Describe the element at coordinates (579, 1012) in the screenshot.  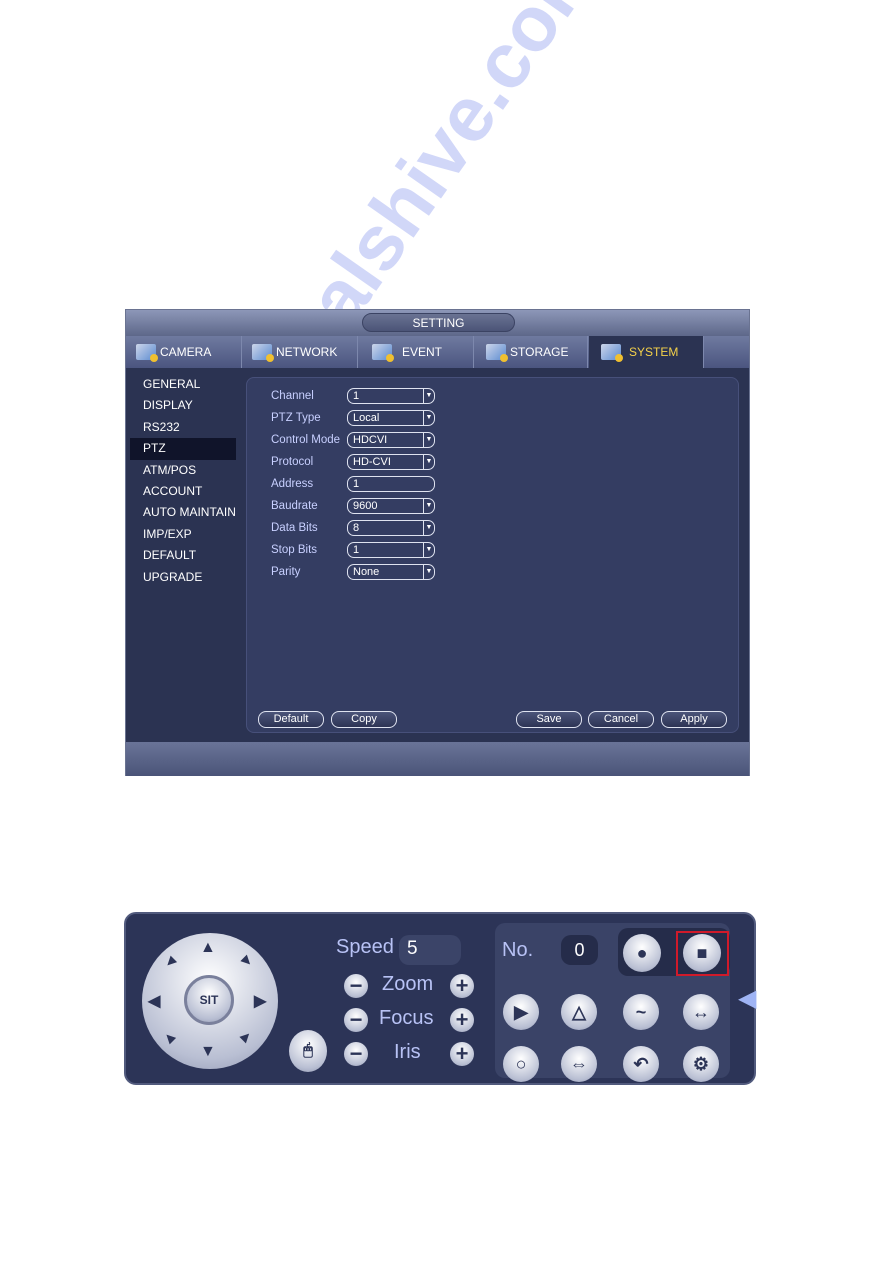
I see `pattern-icon: △` at that location.